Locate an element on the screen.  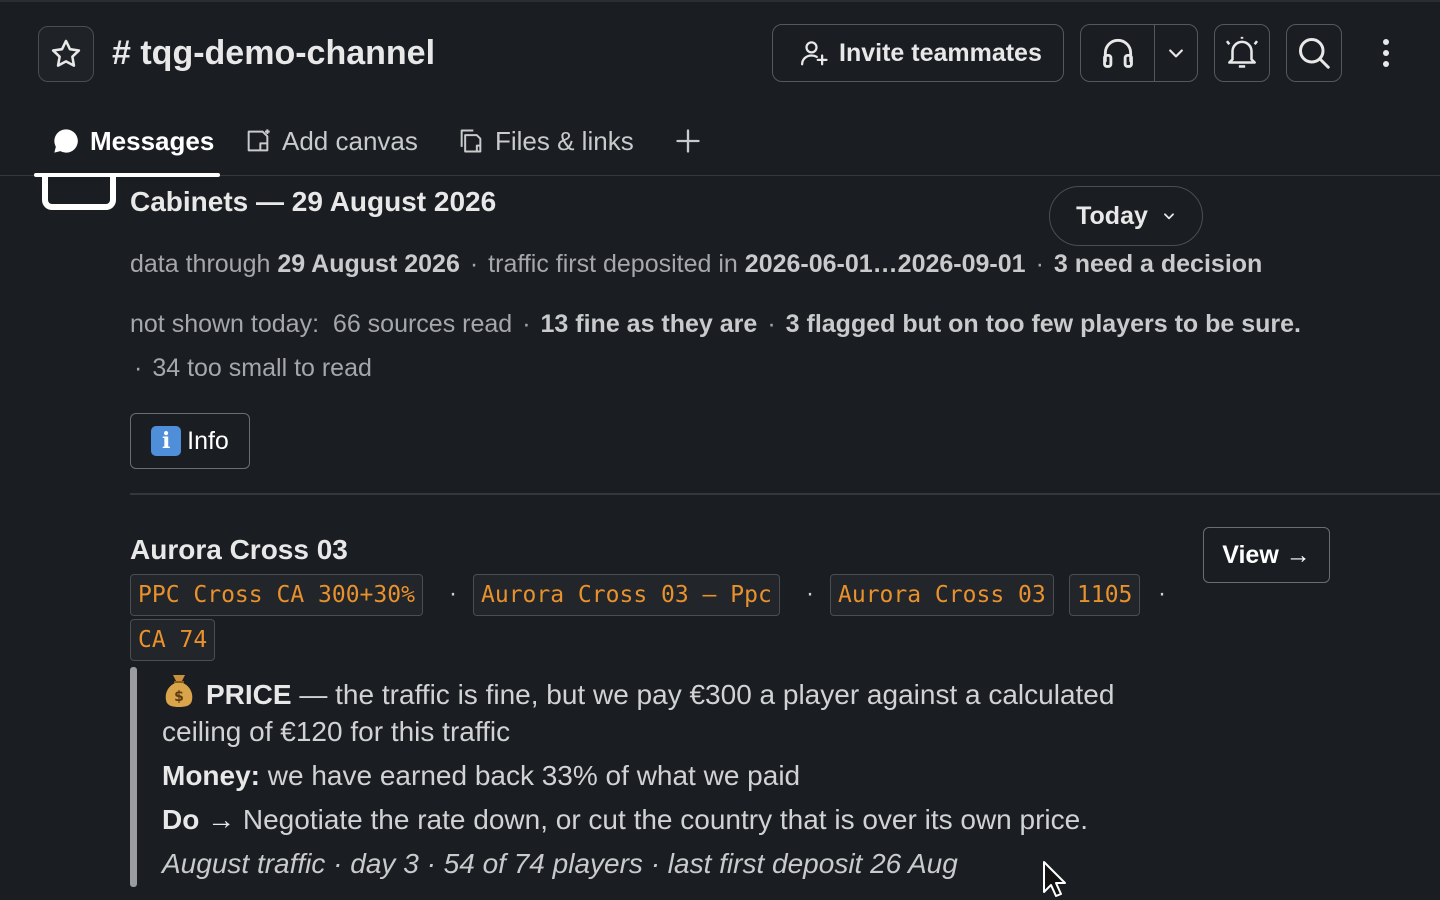
not-shown-label: not shown today: is located at coordinates (225, 324).